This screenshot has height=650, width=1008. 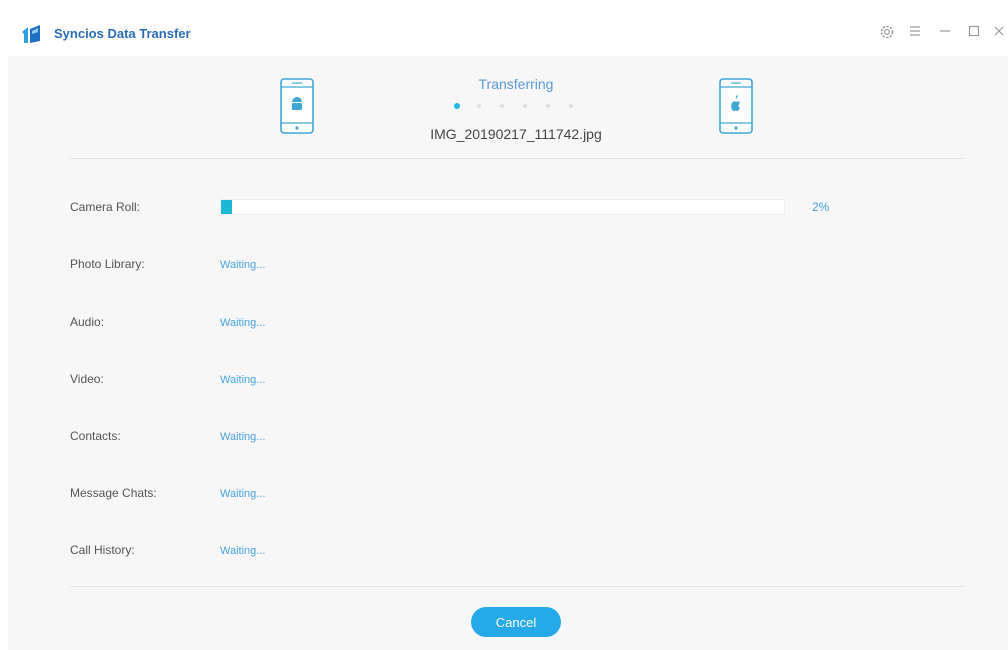 I want to click on title-bar: Syncios Data Transfer, so click(x=508, y=33).